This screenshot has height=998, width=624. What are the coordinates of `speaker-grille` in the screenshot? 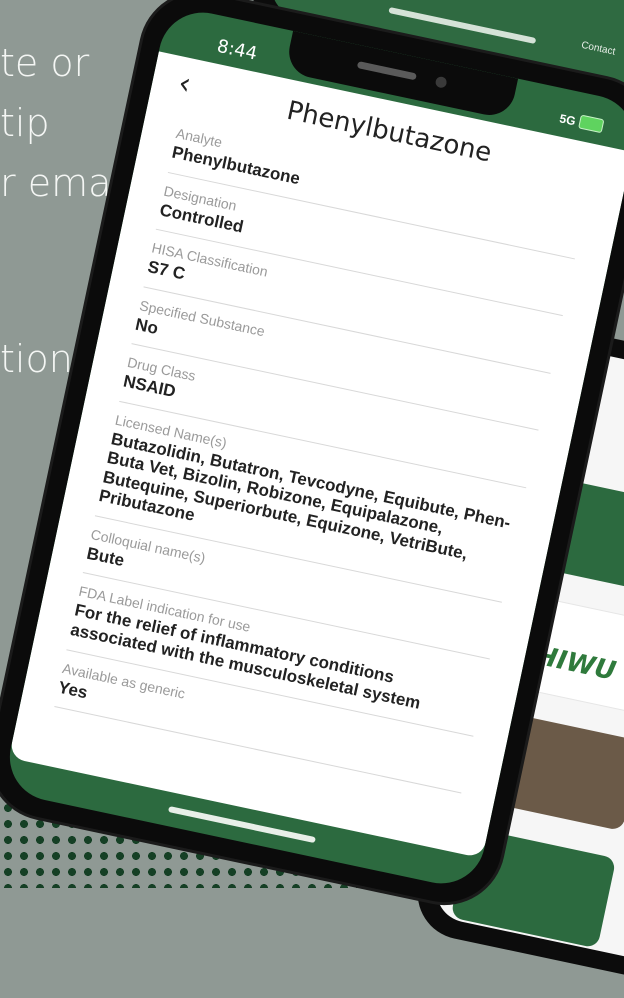 It's located at (386, 71).